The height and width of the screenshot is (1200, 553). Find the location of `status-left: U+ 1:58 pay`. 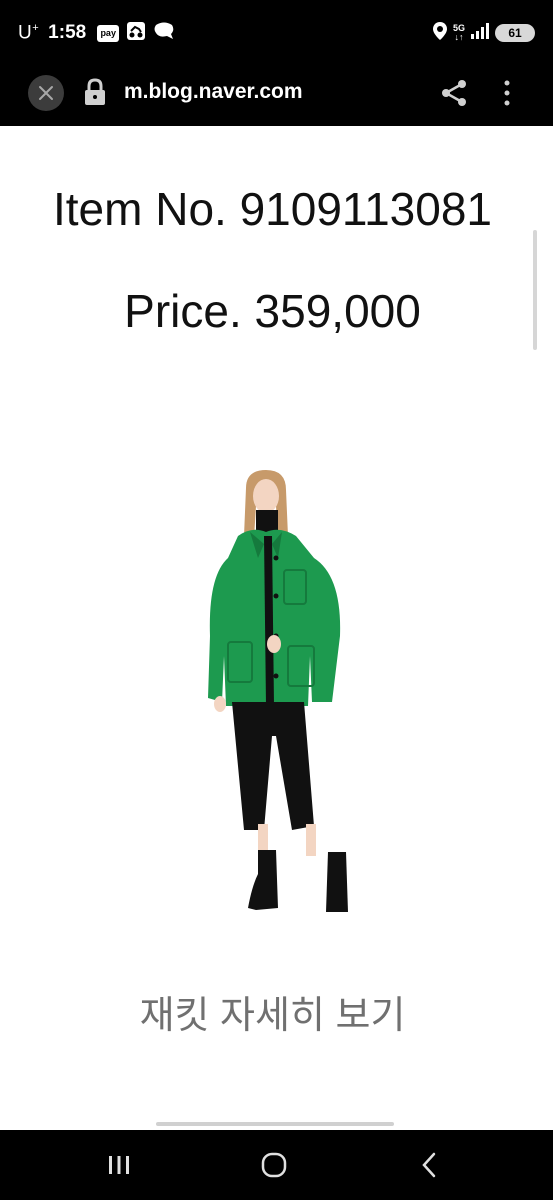

status-left: U+ 1:58 pay is located at coordinates (96, 33).